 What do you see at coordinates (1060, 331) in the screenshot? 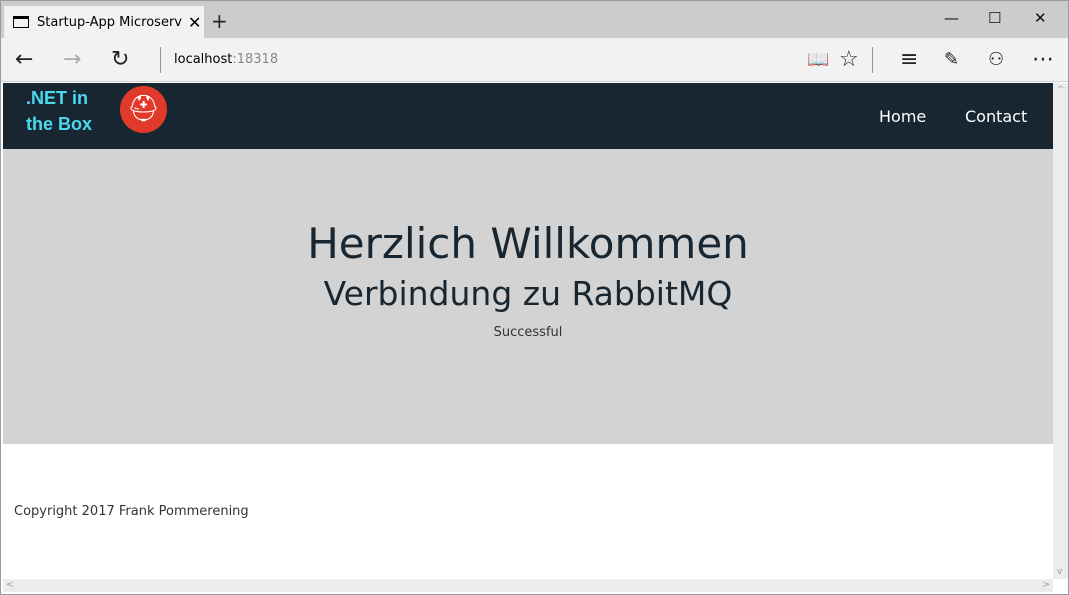
I see `vertical-scrollbar: ^ v` at bounding box center [1060, 331].